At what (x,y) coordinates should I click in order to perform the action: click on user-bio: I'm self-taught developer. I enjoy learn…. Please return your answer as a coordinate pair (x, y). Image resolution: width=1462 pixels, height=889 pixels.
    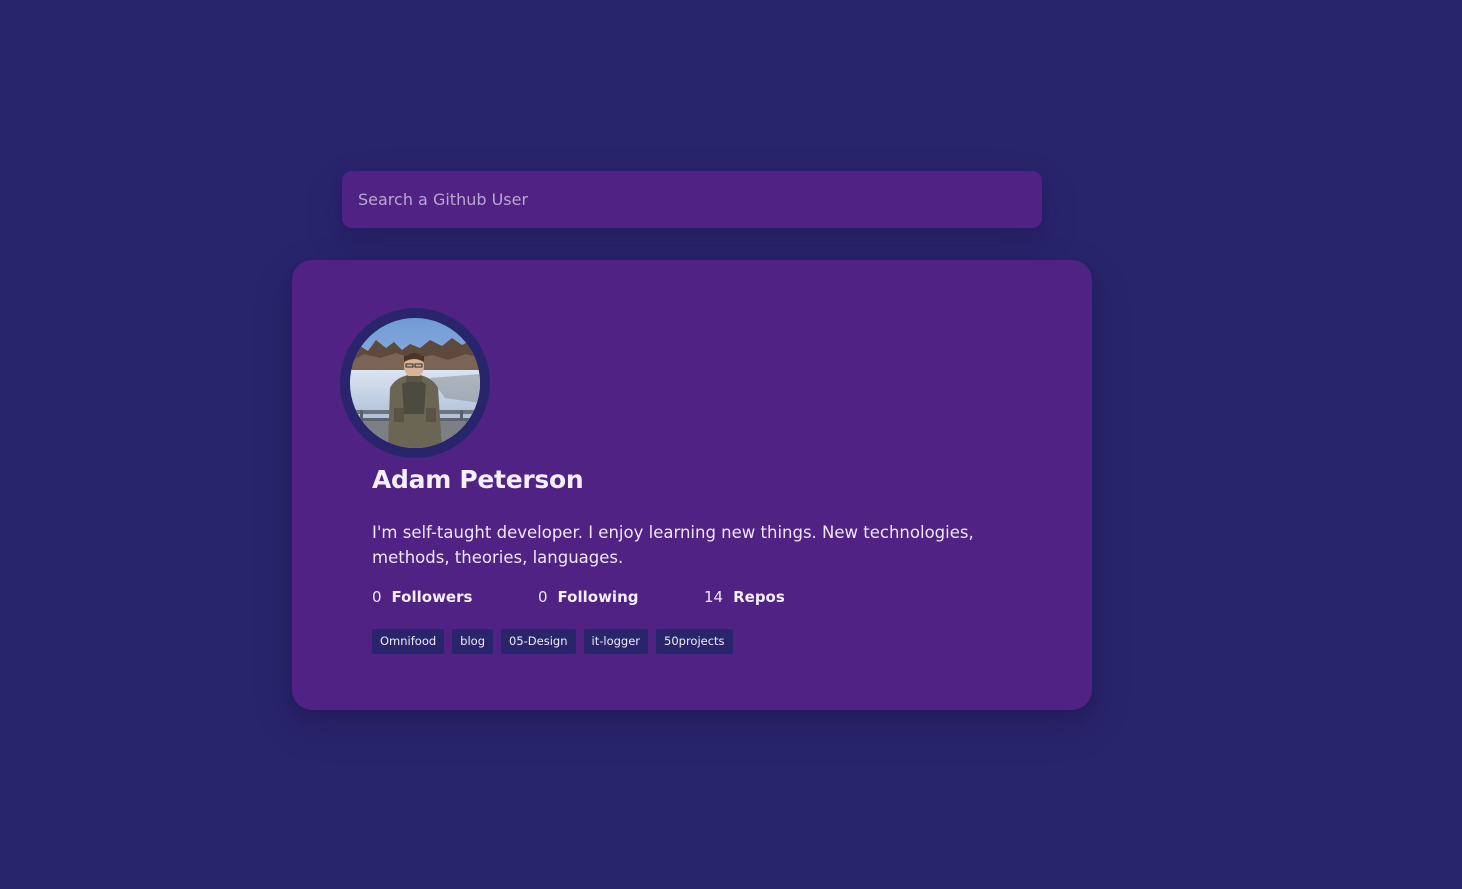
    Looking at the image, I should click on (673, 545).